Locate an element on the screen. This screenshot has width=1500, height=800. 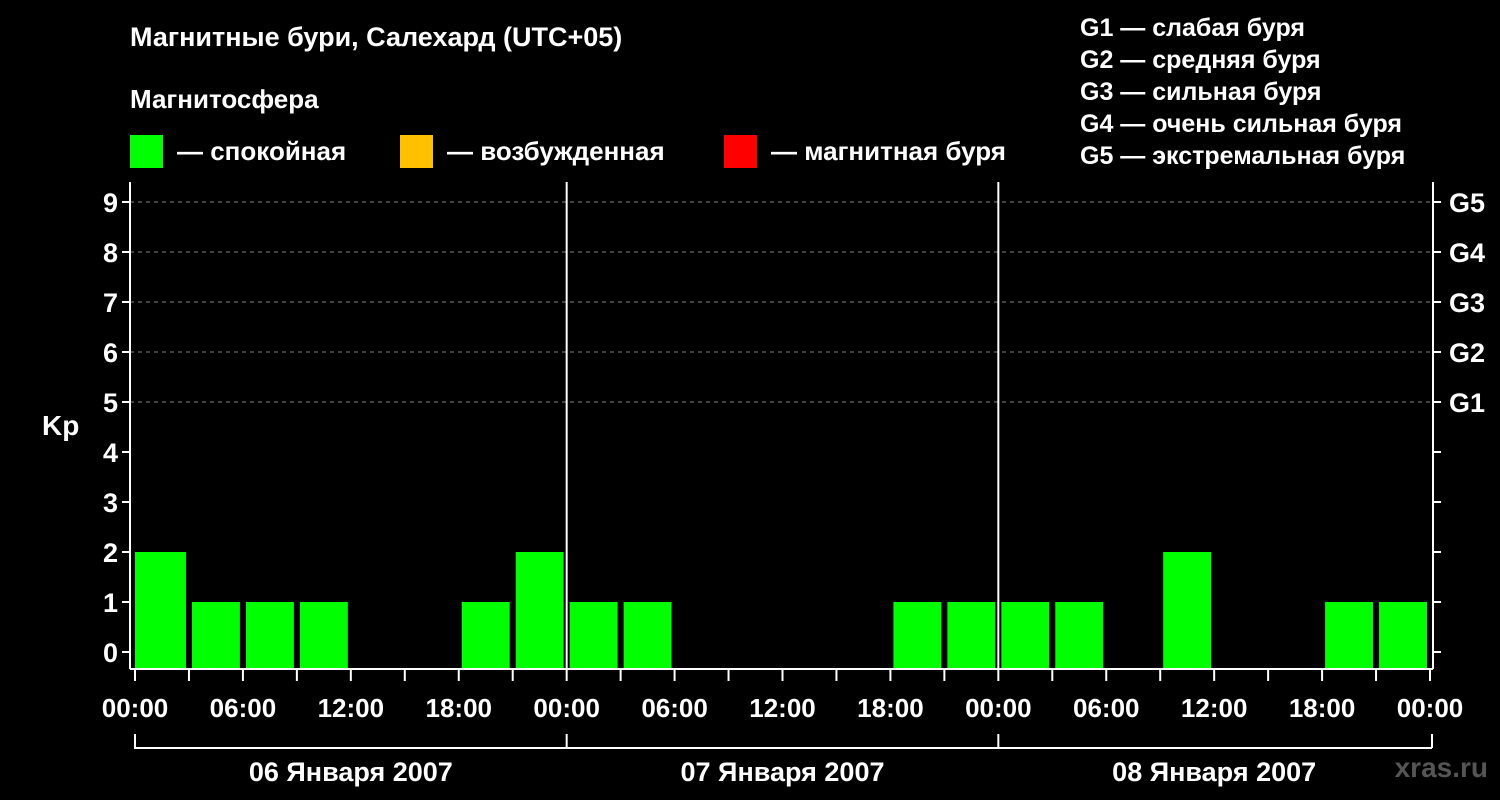
day-label: 06 Января 2007 is located at coordinates (351, 772).